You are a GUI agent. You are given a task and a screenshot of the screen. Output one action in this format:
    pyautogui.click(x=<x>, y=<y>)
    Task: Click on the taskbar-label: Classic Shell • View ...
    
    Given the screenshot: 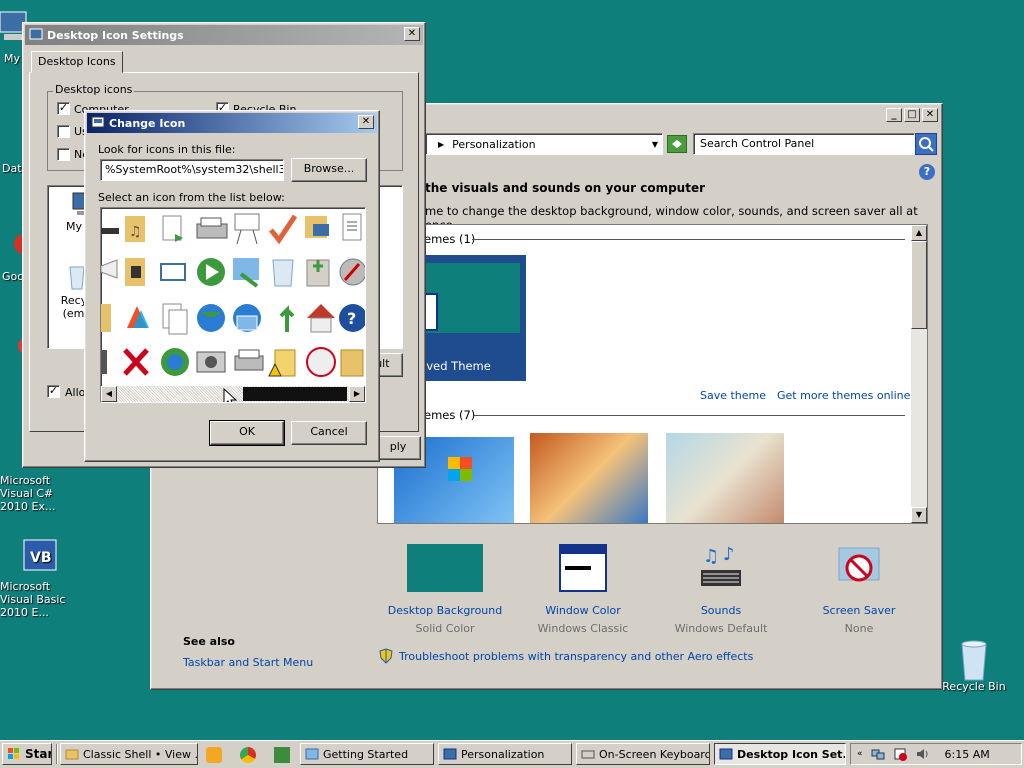 What is the action you would take?
    pyautogui.click(x=140, y=754)
    